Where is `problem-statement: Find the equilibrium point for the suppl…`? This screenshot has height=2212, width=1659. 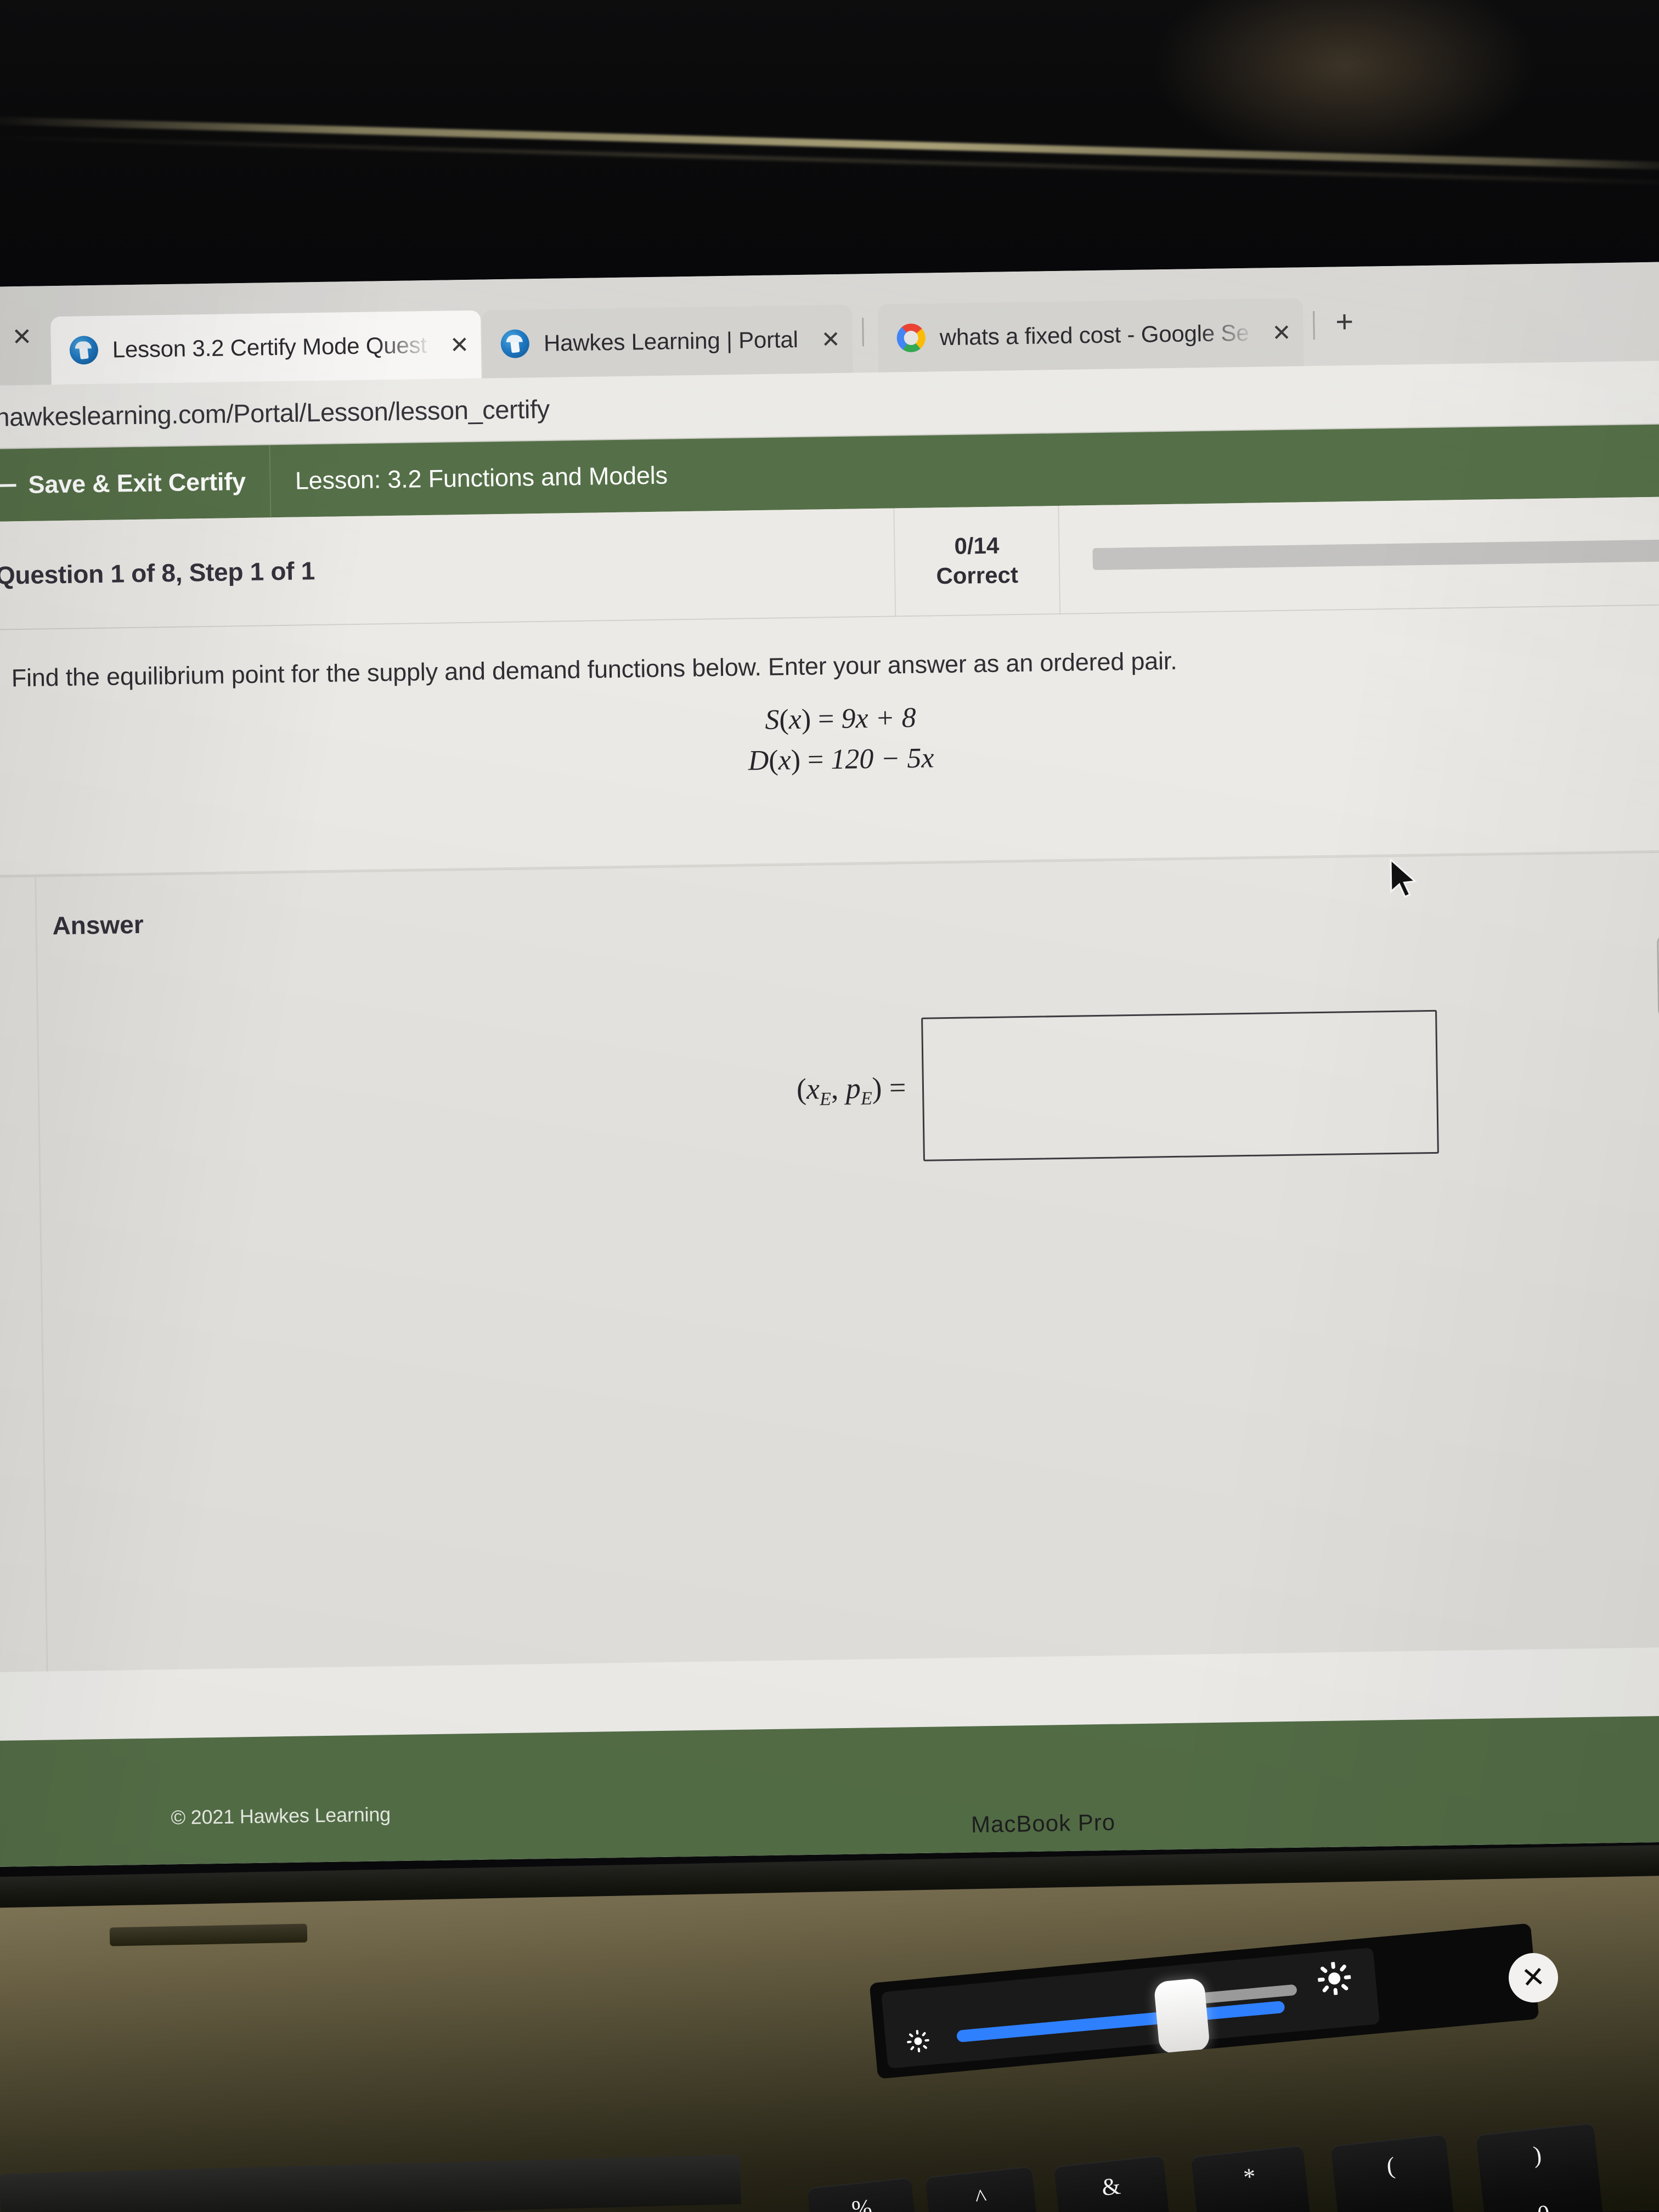 problem-statement: Find the equilibrium point for the suppl… is located at coordinates (830, 699).